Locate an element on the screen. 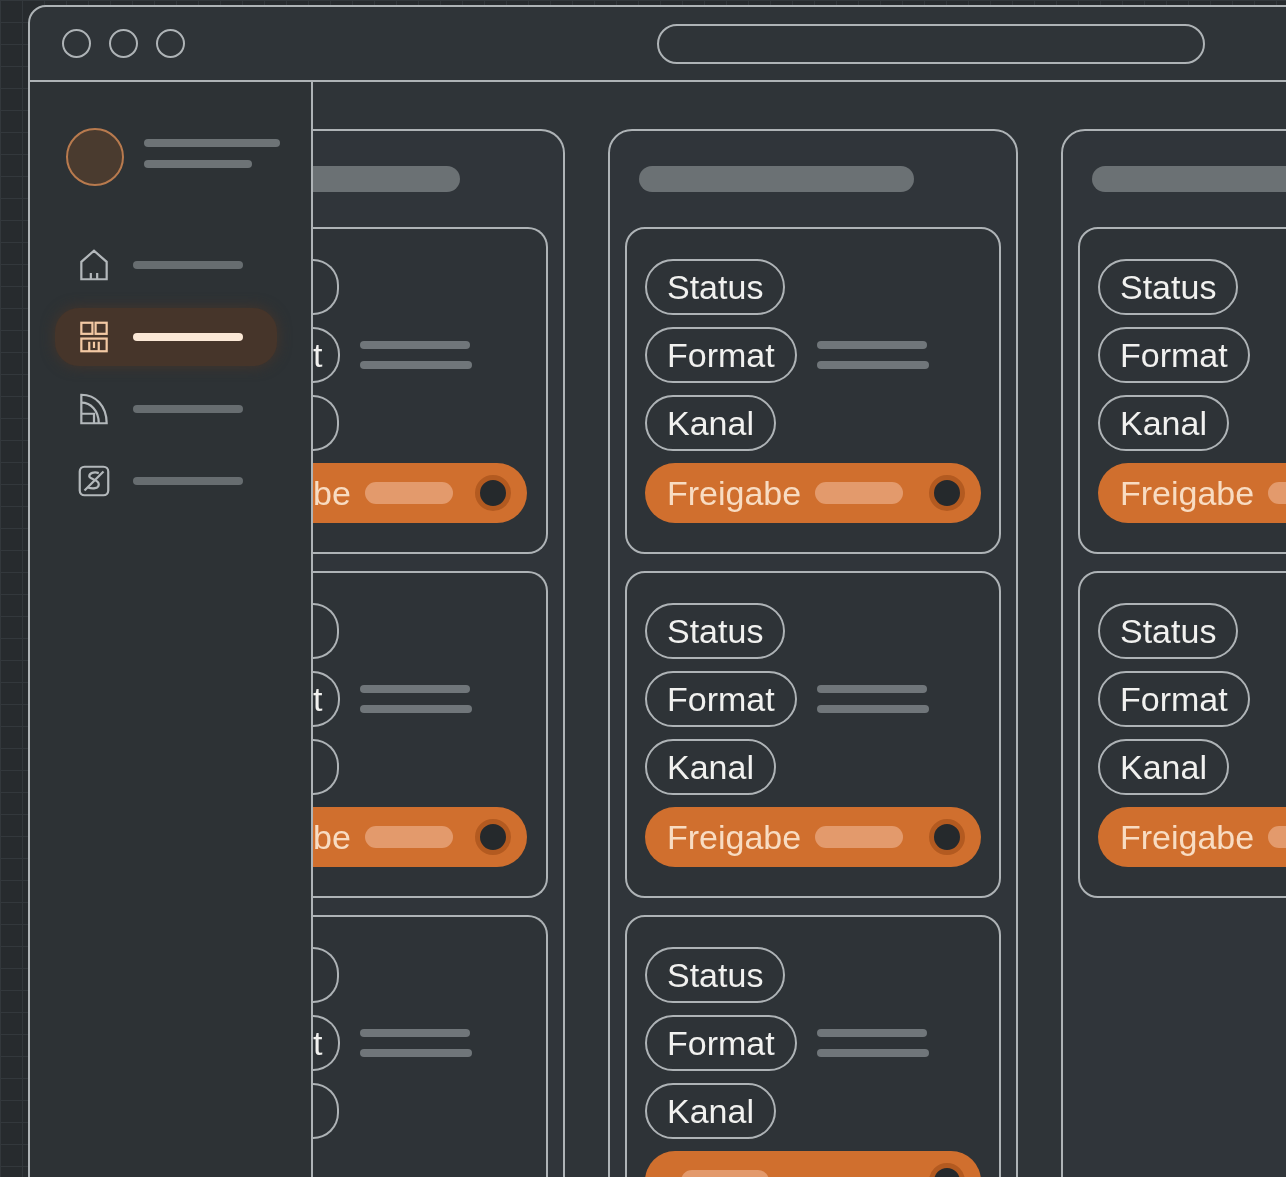 This screenshot has height=1177, width=1286. address-bar is located at coordinates (931, 43).